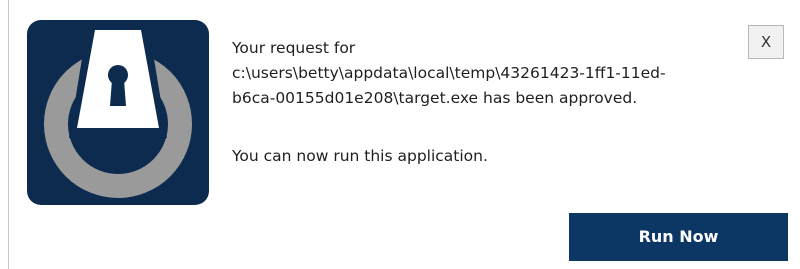  Describe the element at coordinates (360, 156) in the screenshot. I see `run-permission-message: You can now run this application.` at that location.